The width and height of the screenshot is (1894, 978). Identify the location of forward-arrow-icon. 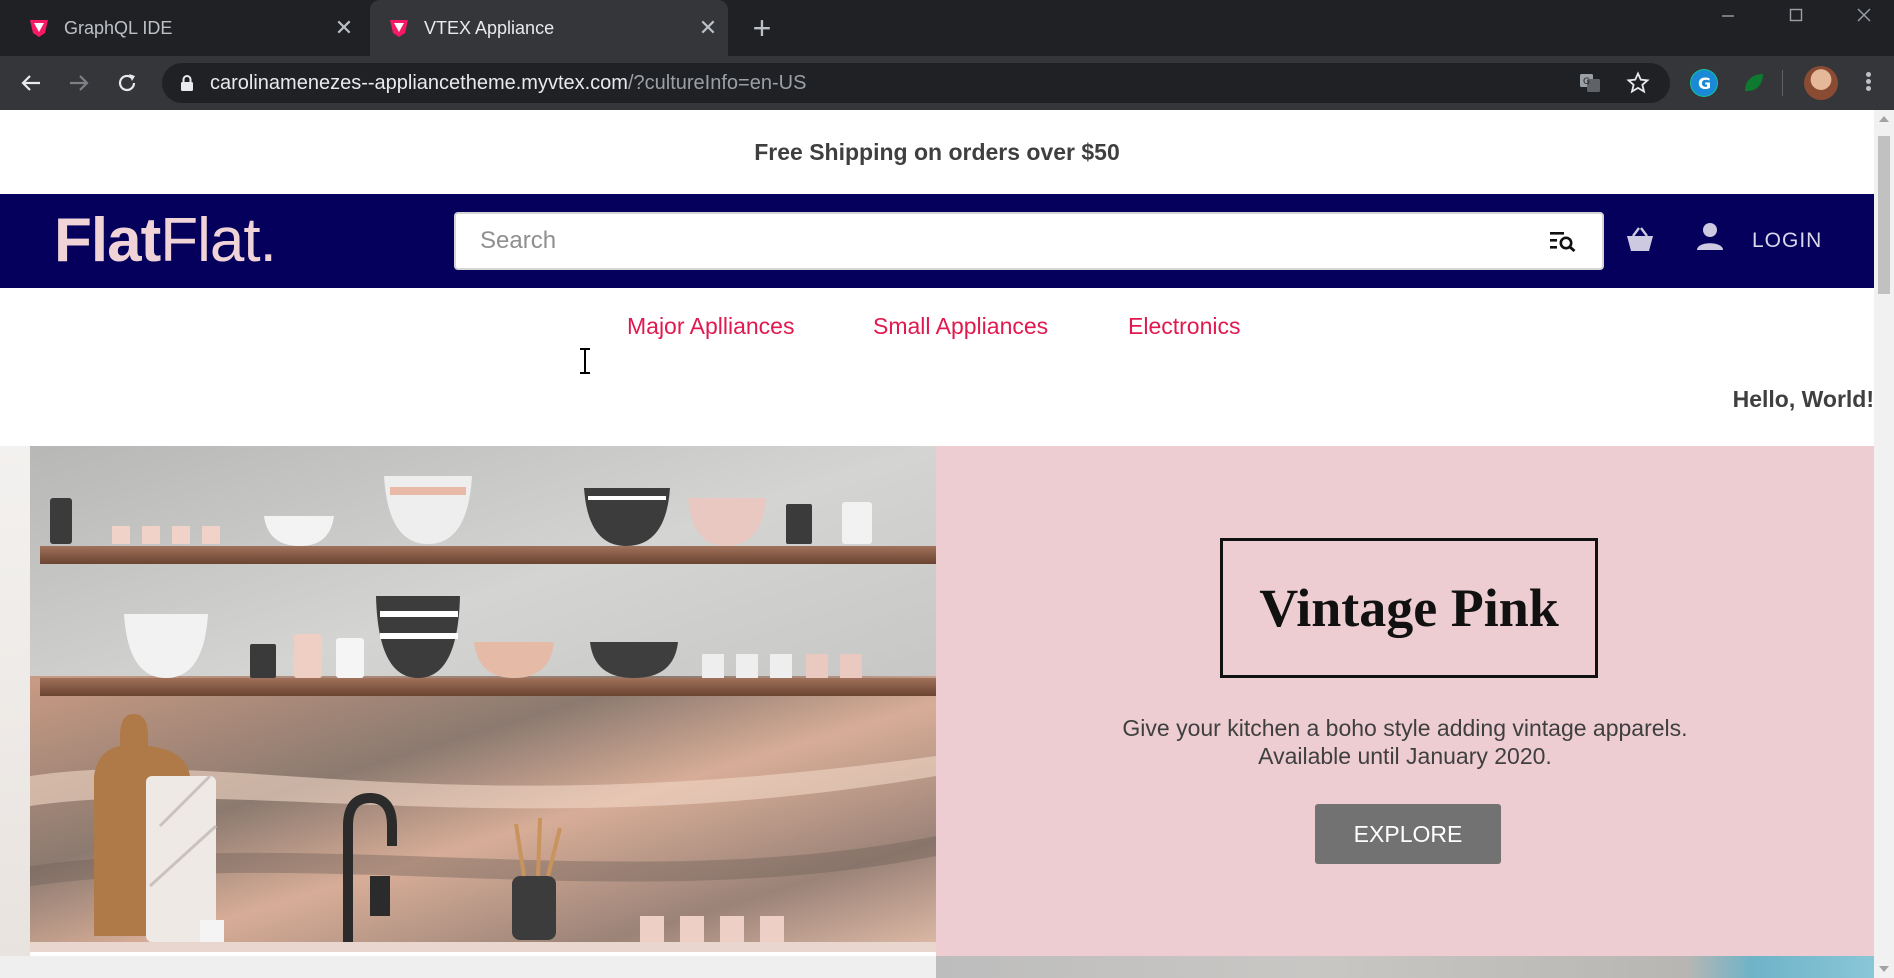
(79, 83).